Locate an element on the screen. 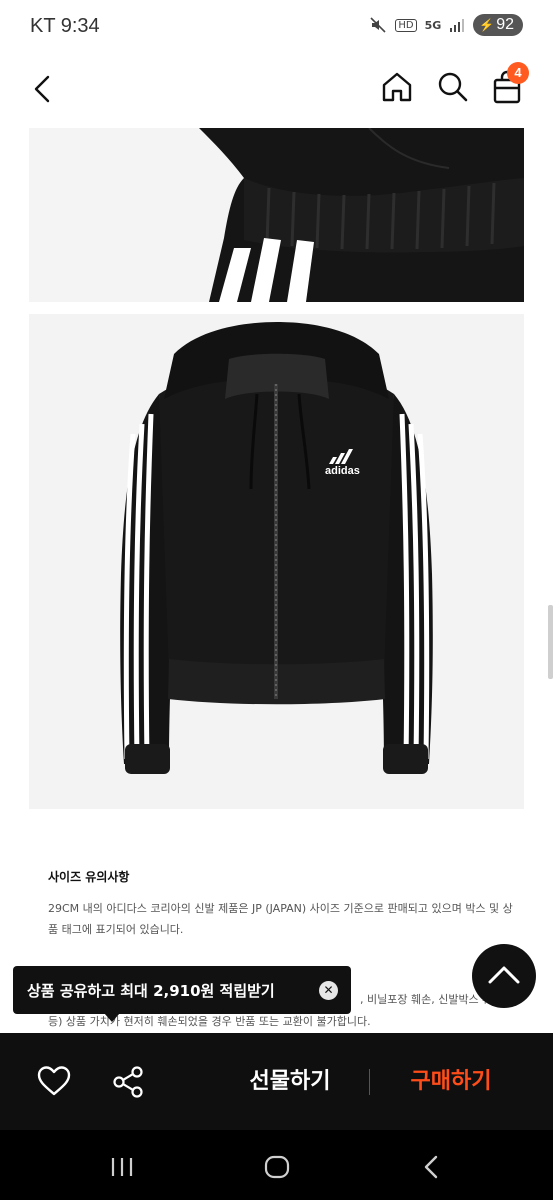  product-image-detail is located at coordinates (276, 215).